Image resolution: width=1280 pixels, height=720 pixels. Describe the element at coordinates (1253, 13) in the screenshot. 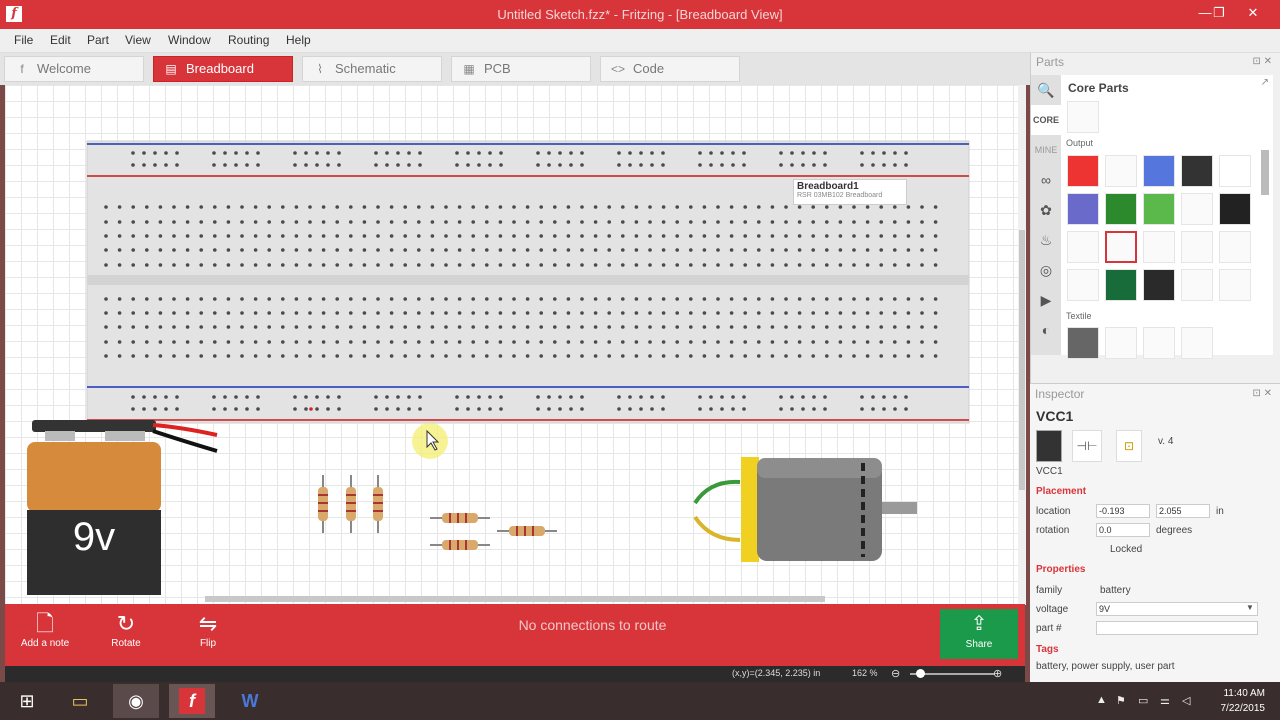

I see `close-button: ✕` at that location.